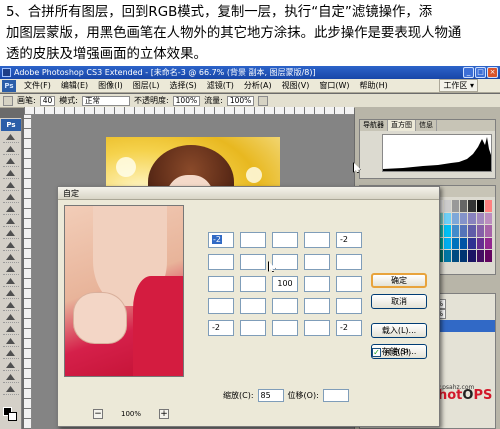  Describe the element at coordinates (47, 100) in the screenshot. I see `brush-size-picker: 40` at that location.